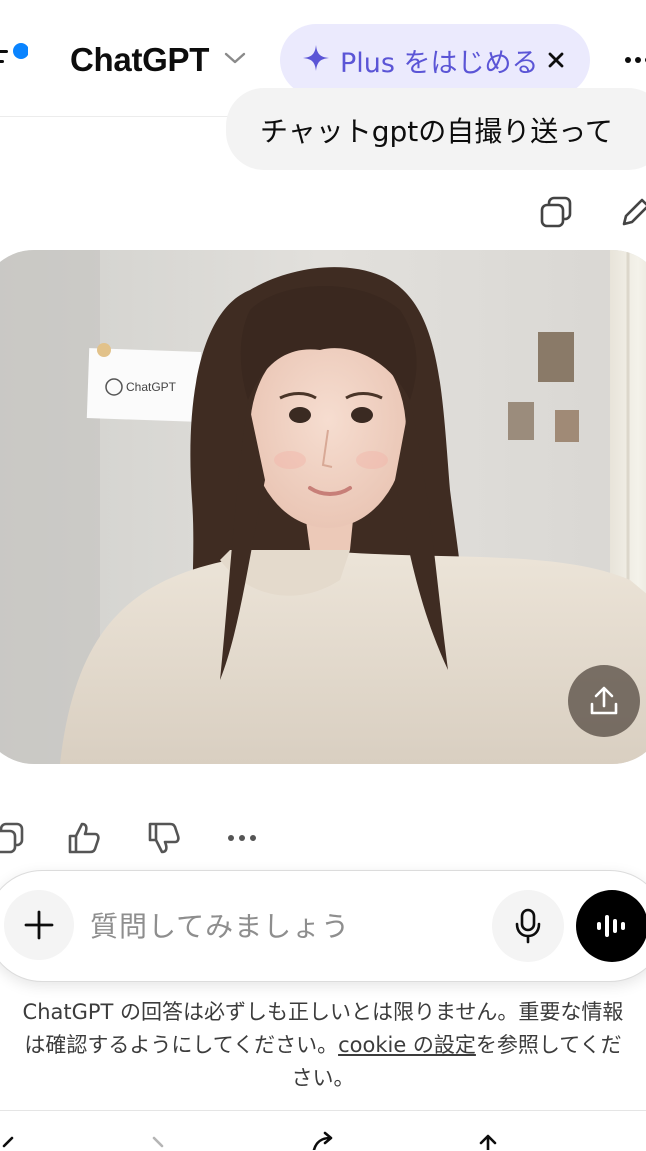 This screenshot has width=646, height=1151. What do you see at coordinates (548, 1045) in the screenshot?
I see `disclaimer-text-cont: を参照してくだ` at bounding box center [548, 1045].